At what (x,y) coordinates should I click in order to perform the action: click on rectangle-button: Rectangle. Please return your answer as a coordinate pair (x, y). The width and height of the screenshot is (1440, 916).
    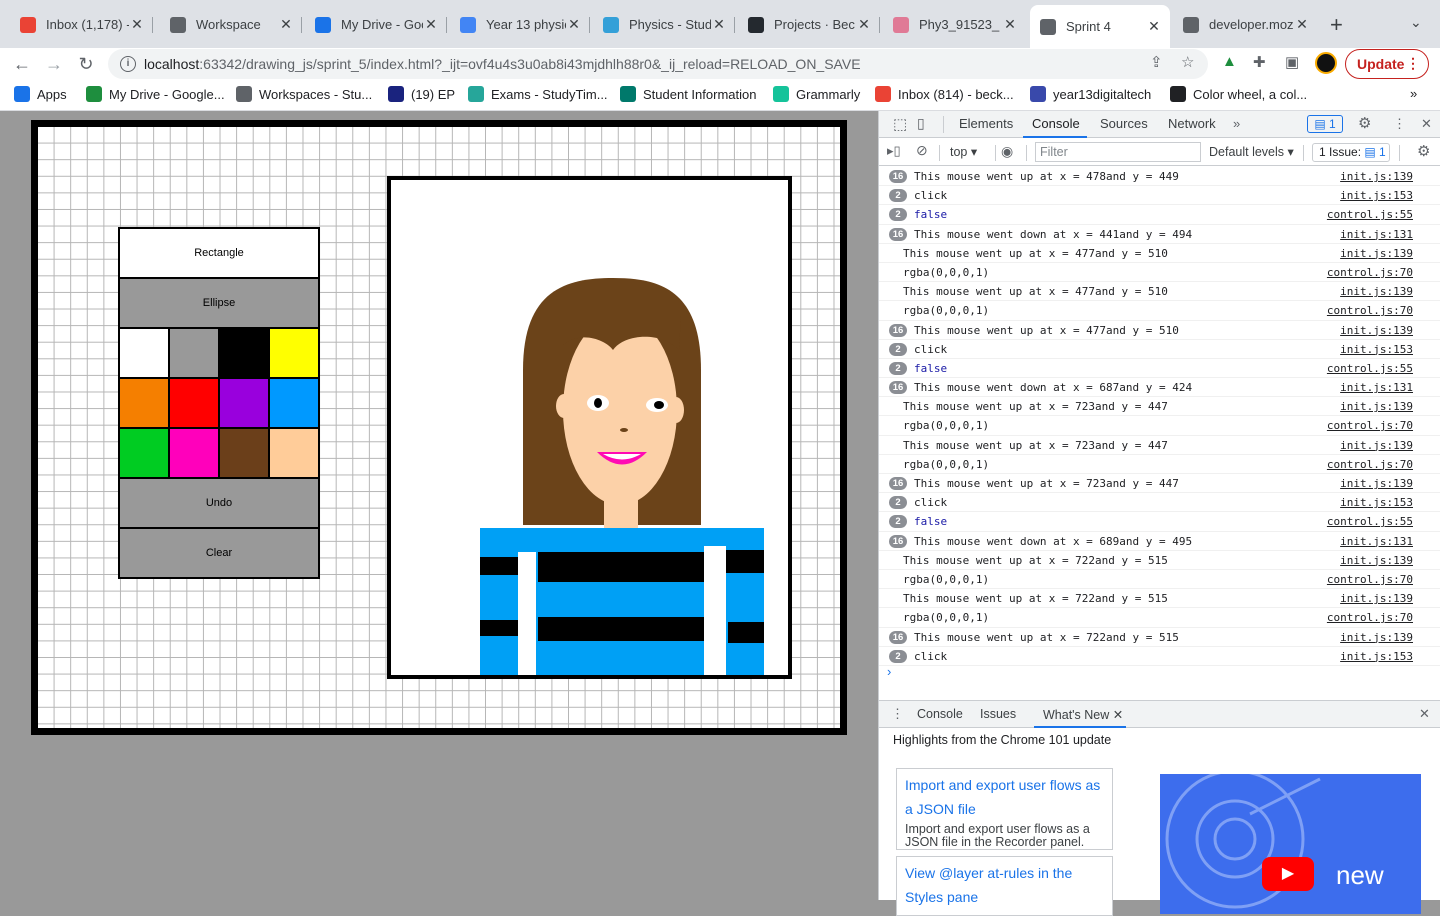
    Looking at the image, I should click on (219, 253).